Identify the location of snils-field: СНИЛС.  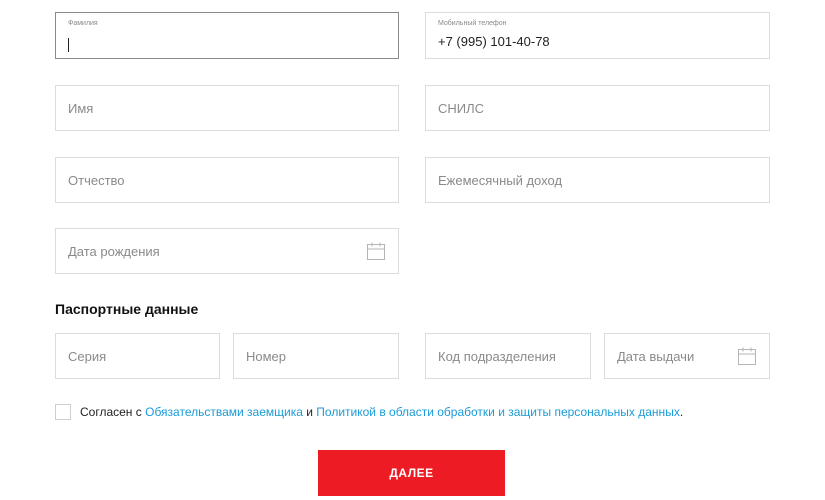
(597, 108).